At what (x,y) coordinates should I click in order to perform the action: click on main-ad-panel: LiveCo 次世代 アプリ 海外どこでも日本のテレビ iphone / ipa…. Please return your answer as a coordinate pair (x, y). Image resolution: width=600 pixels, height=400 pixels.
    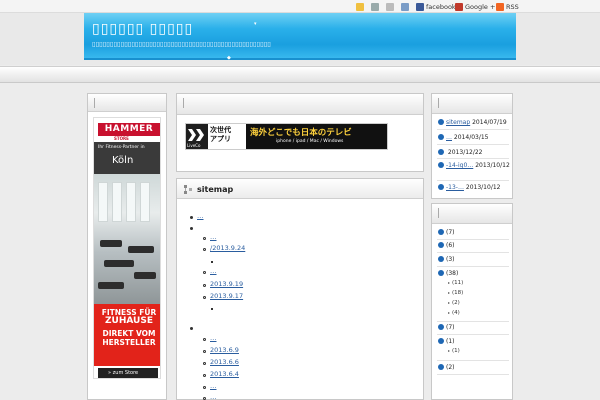
    Looking at the image, I should click on (300, 143).